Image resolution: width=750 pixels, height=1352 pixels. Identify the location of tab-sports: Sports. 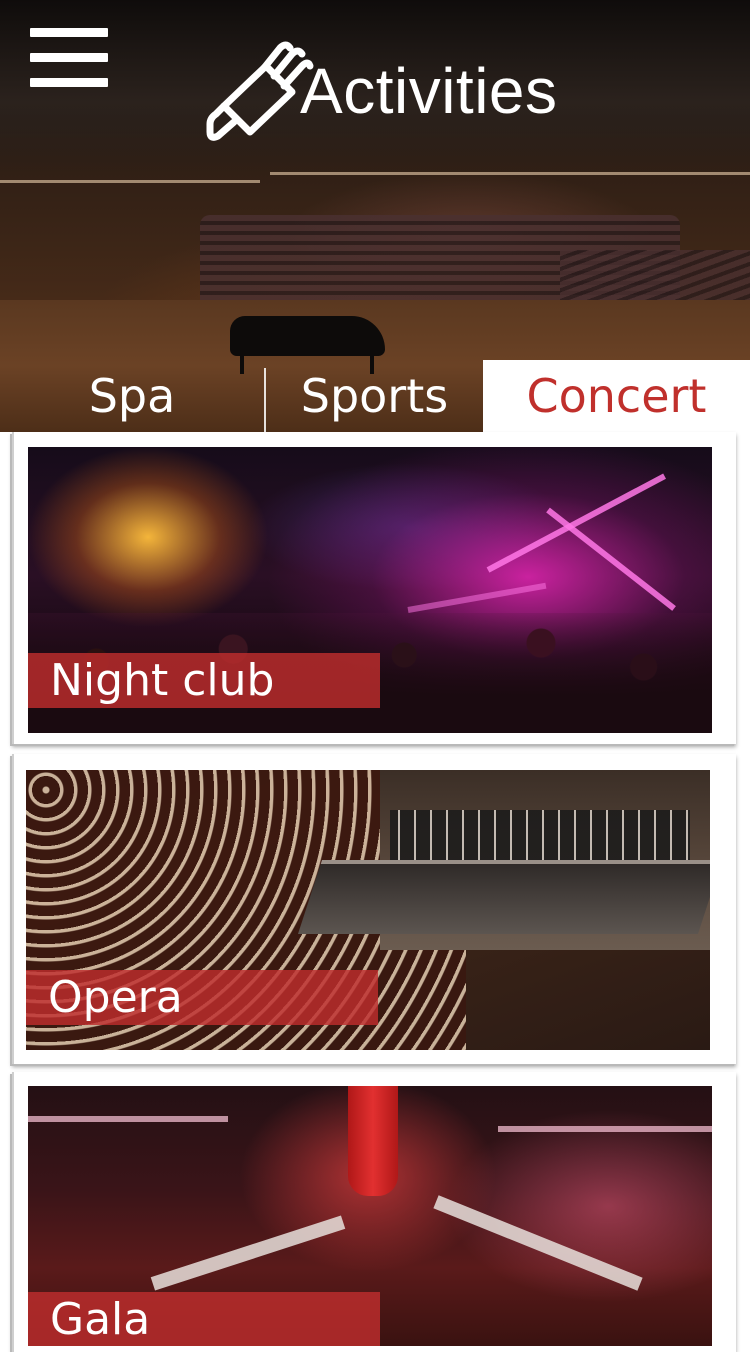
(374, 396).